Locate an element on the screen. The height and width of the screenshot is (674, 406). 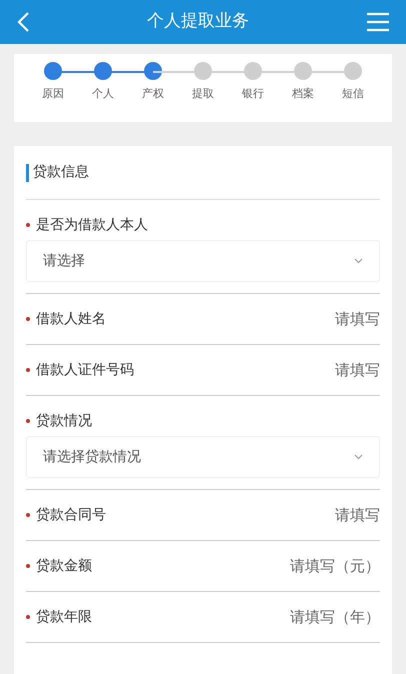
field-label: 贷款金额 is located at coordinates (64, 566).